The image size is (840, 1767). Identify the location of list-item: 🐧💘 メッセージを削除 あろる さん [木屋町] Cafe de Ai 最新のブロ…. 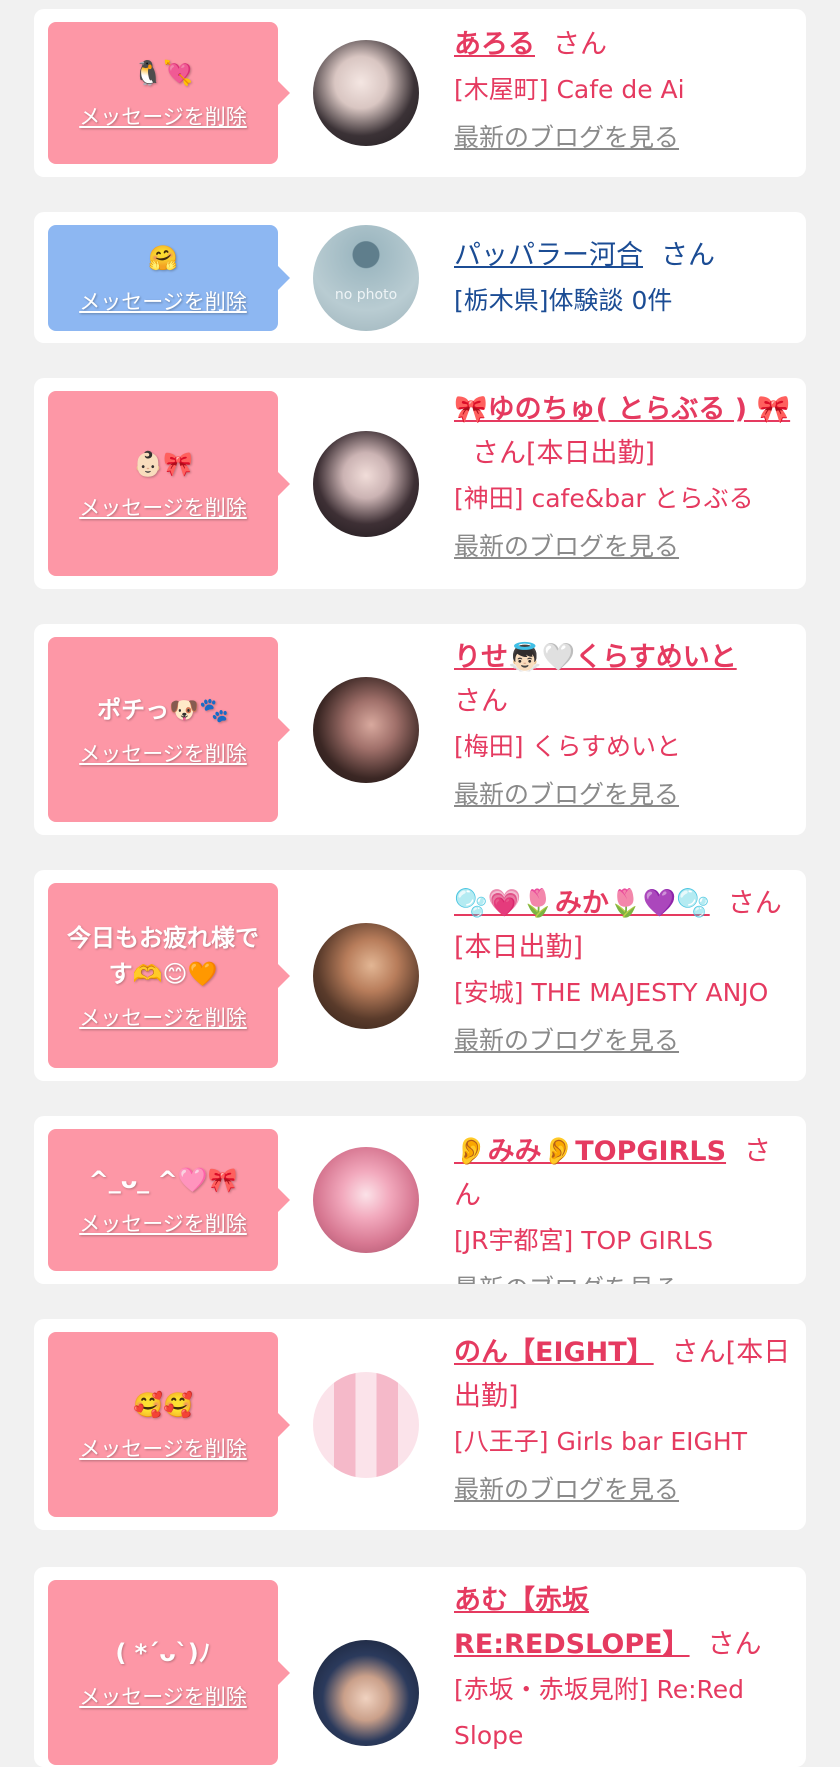
(420, 93).